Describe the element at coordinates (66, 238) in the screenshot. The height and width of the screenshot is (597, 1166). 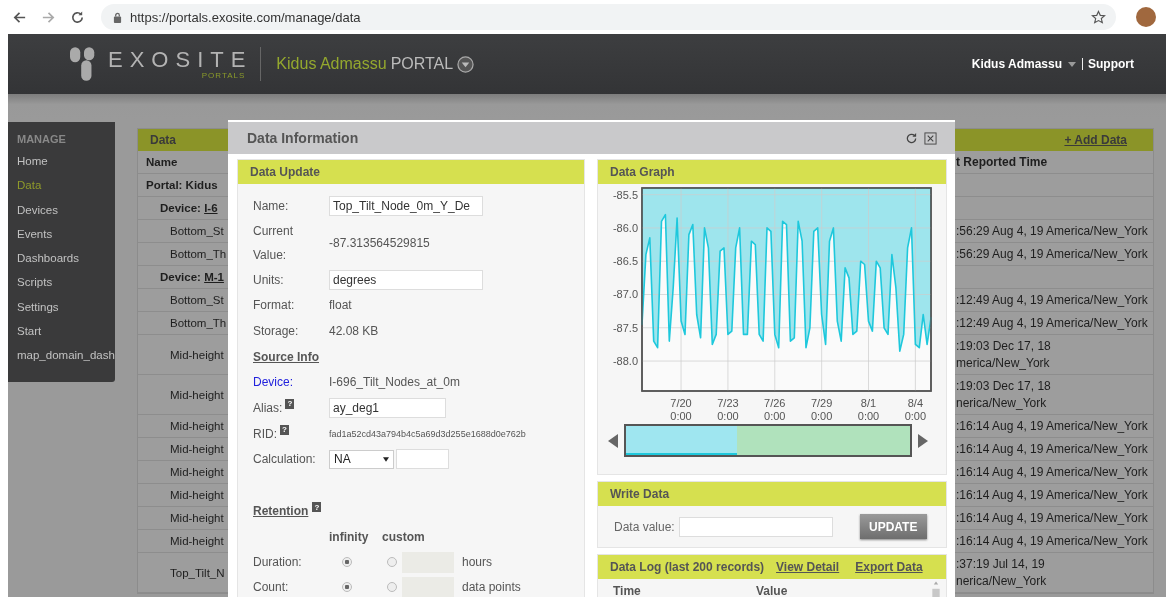
I see `sidebar-item: Events` at that location.